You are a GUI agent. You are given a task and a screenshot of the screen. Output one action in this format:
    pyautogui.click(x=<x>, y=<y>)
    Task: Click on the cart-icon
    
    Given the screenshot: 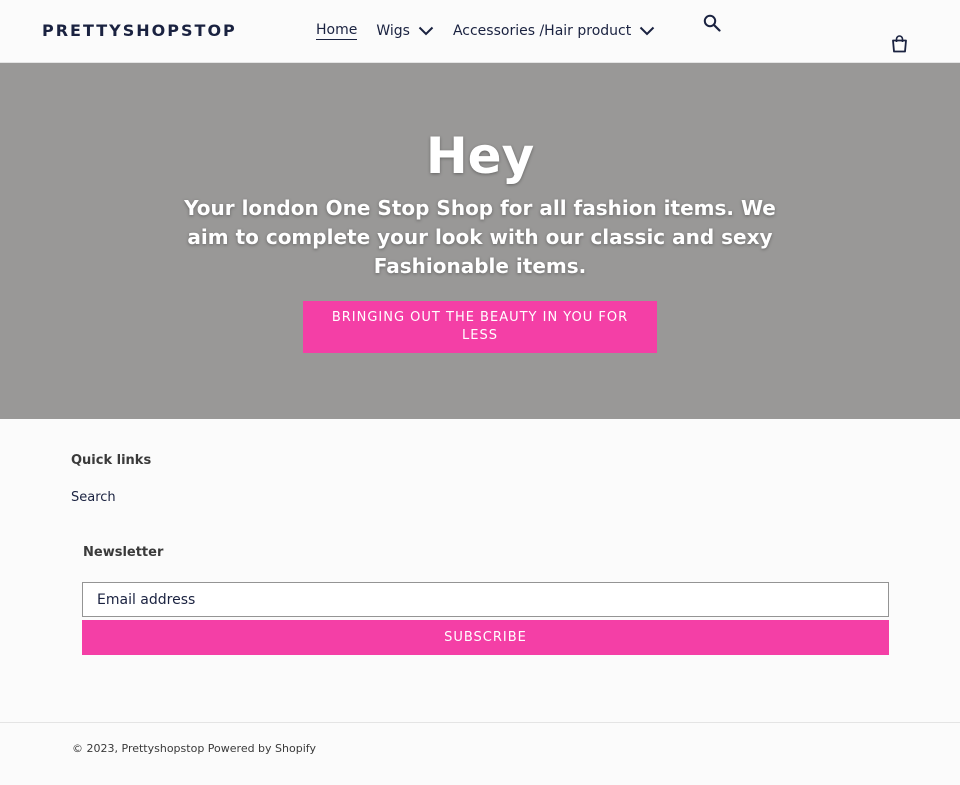 What is the action you would take?
    pyautogui.click(x=899, y=44)
    